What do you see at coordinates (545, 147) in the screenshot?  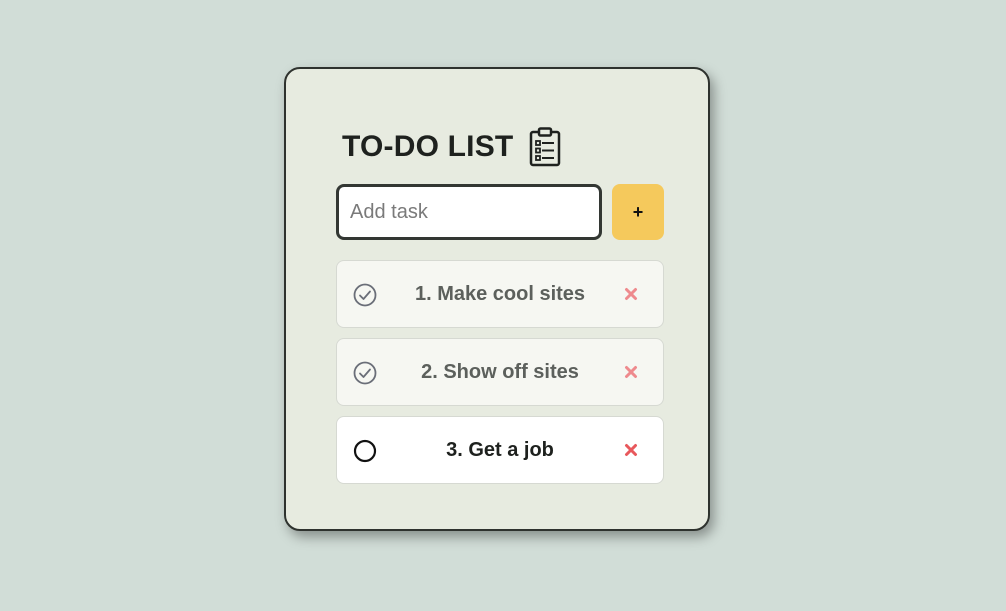 I see `clipboard-list-icon` at bounding box center [545, 147].